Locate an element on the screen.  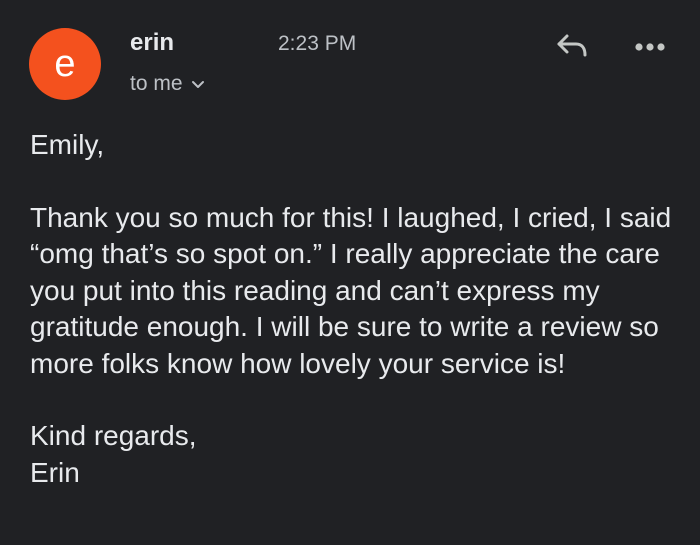
more-options-button is located at coordinates (650, 48).